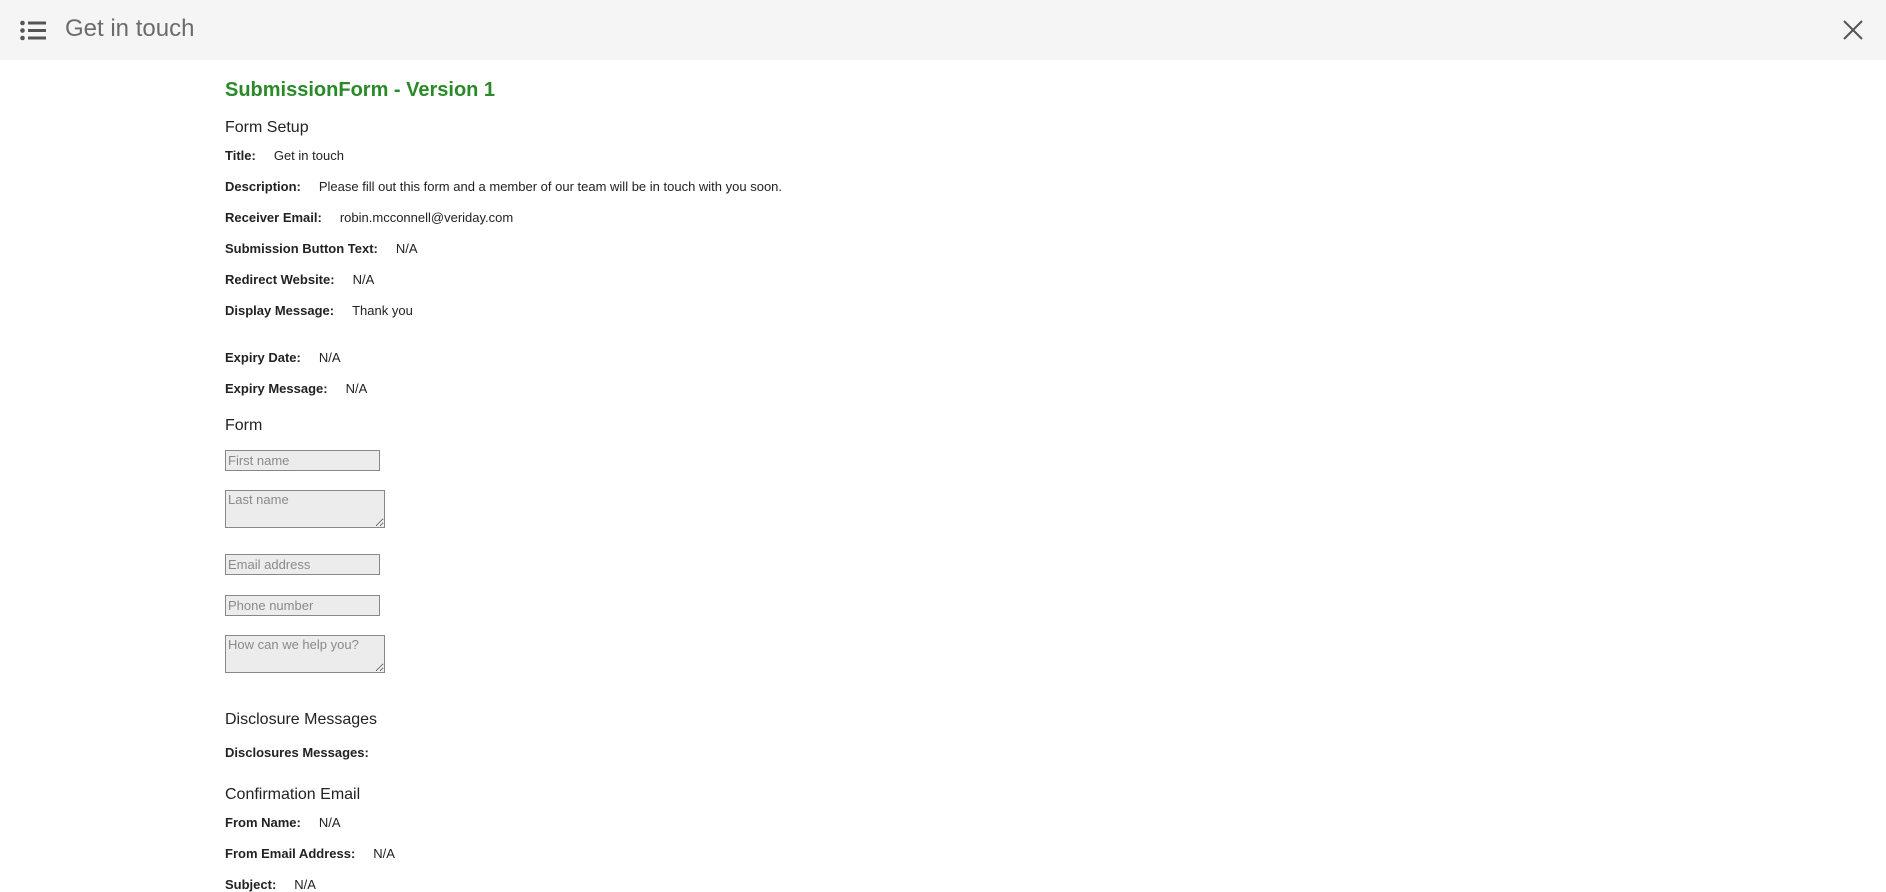  What do you see at coordinates (308, 155) in the screenshot?
I see `row-value: Get in touch` at bounding box center [308, 155].